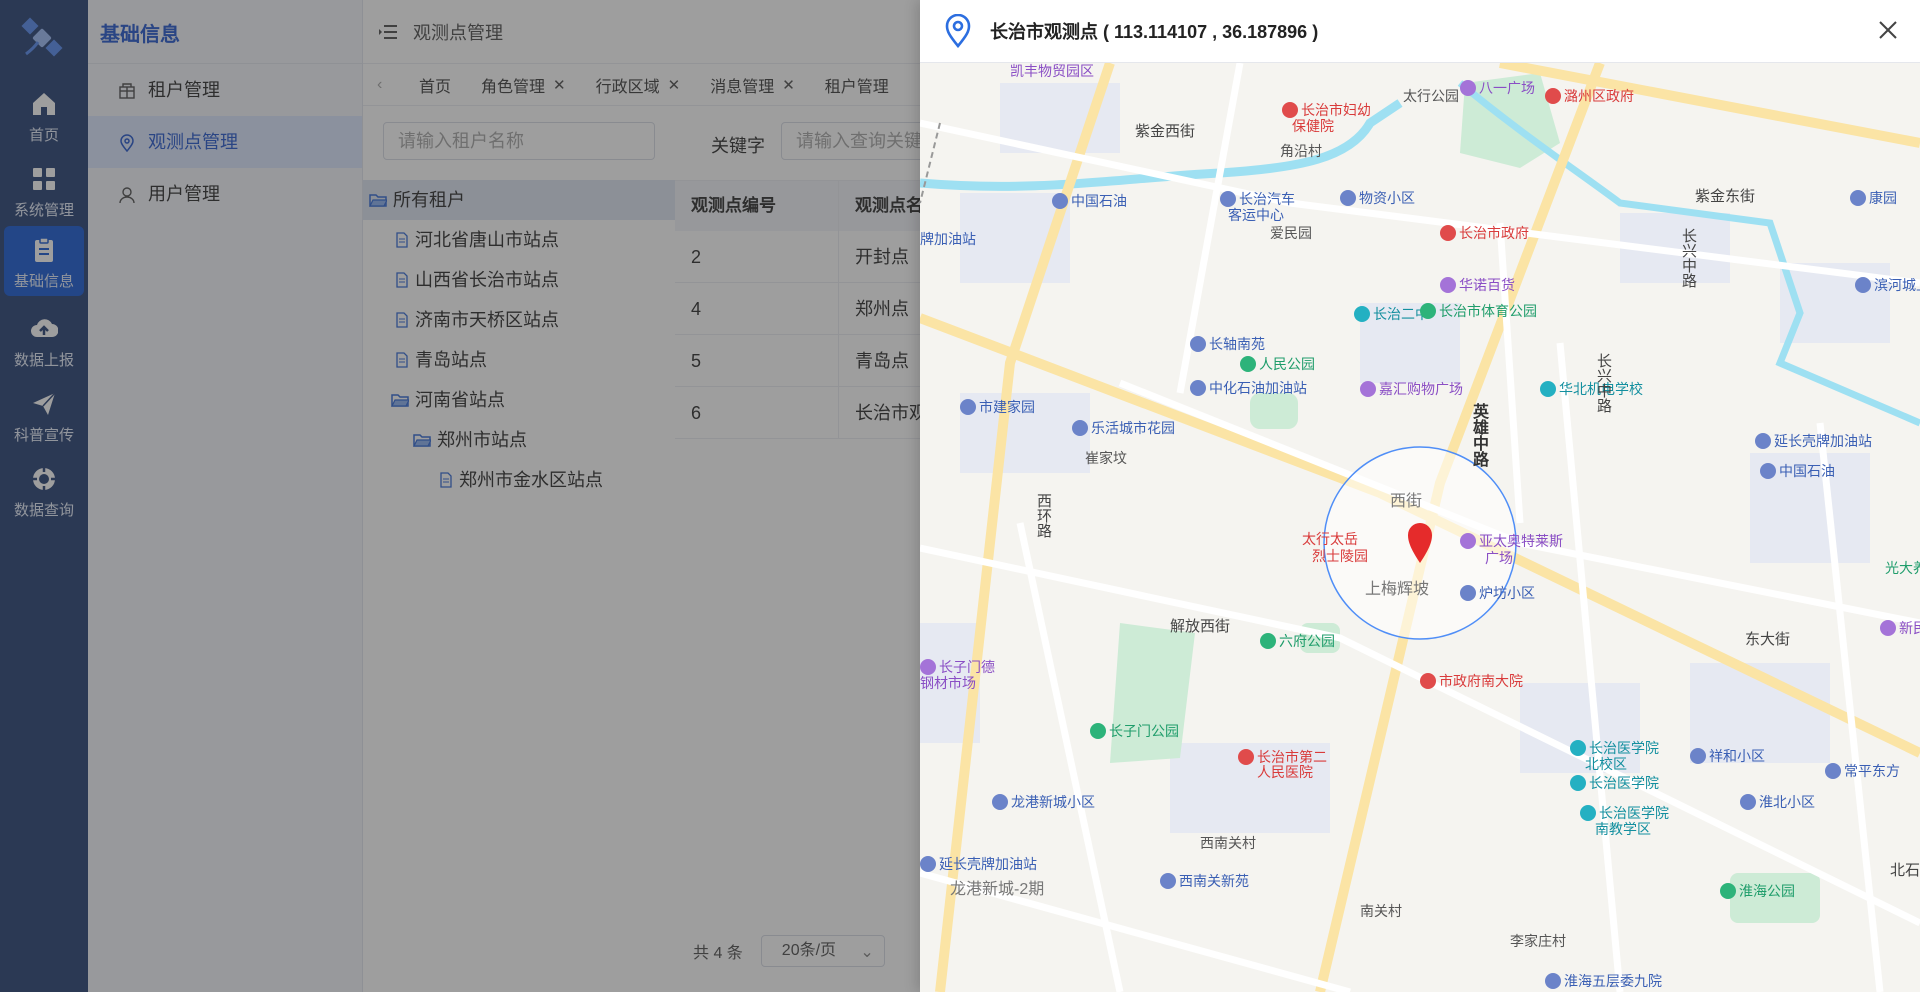  I want to click on map-poi-label: 太行公园, so click(1431, 96).